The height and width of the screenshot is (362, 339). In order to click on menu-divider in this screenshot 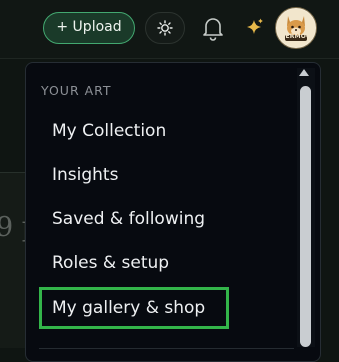, I will do `click(166, 348)`.